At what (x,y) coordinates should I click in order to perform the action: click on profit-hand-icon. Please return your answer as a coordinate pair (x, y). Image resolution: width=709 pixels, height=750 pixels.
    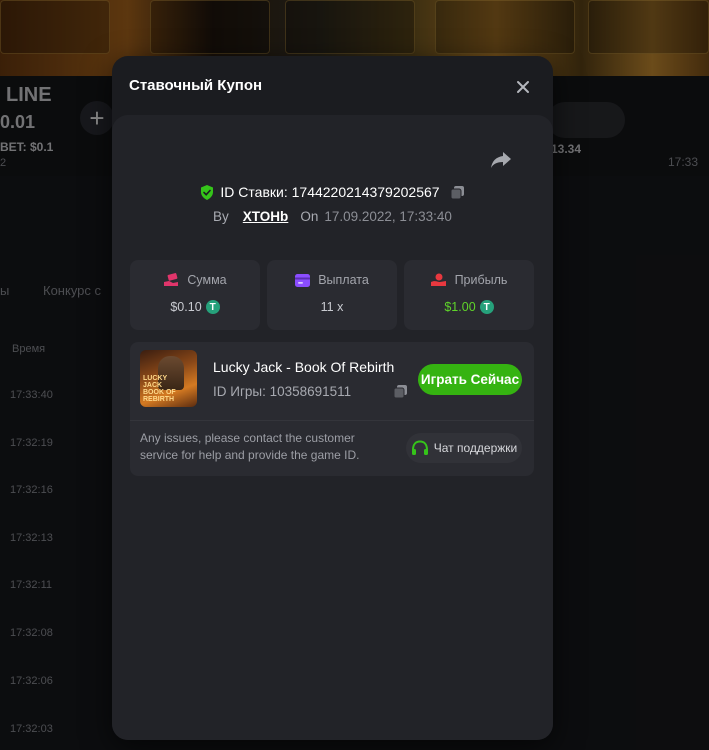
    Looking at the image, I should click on (438, 279).